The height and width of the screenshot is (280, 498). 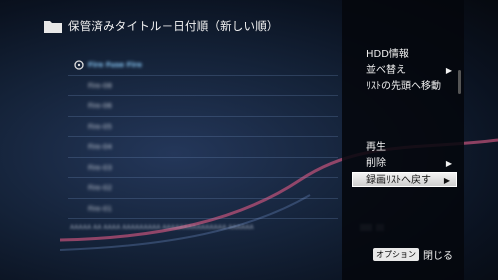 What do you see at coordinates (203, 188) in the screenshot?
I see `list-item: Fire-02` at bounding box center [203, 188].